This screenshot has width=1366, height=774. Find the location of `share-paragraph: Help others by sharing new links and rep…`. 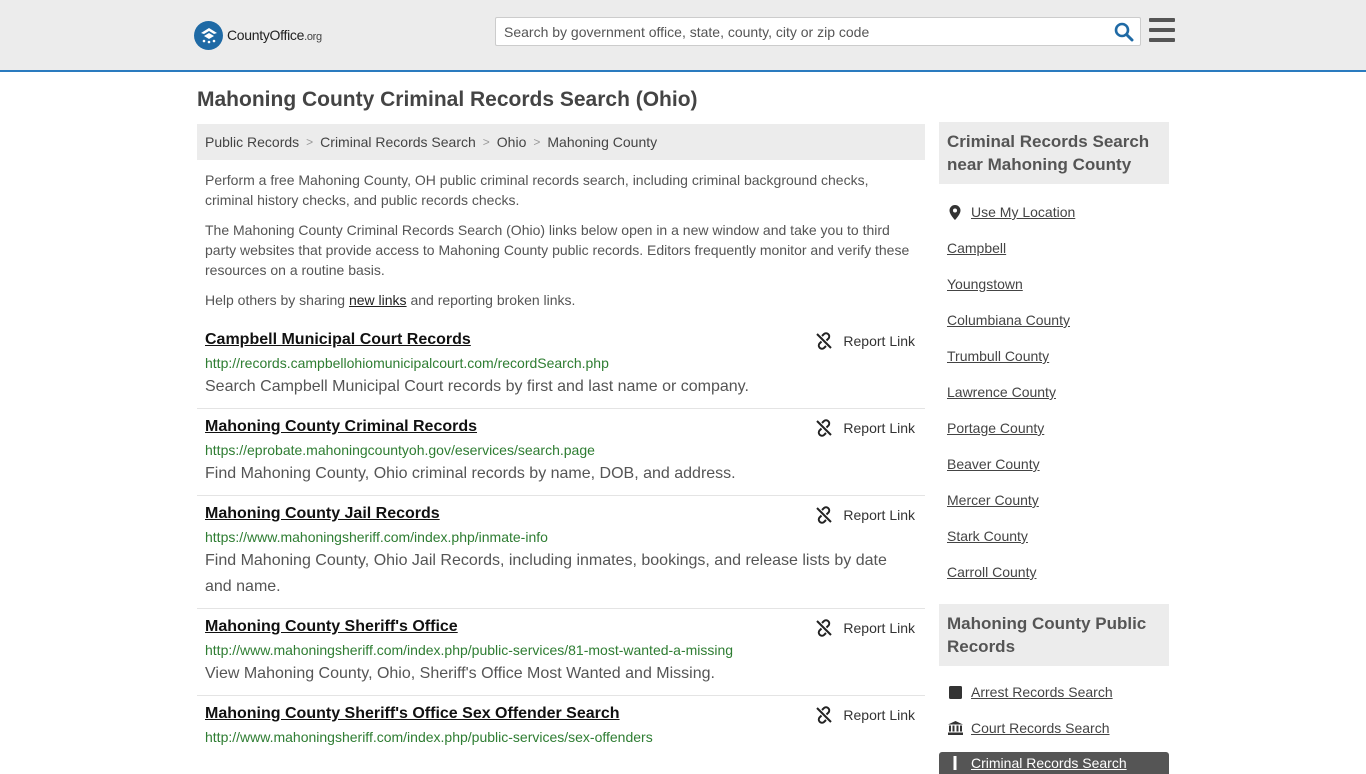

share-paragraph: Help others by sharing new links and rep… is located at coordinates (390, 300).